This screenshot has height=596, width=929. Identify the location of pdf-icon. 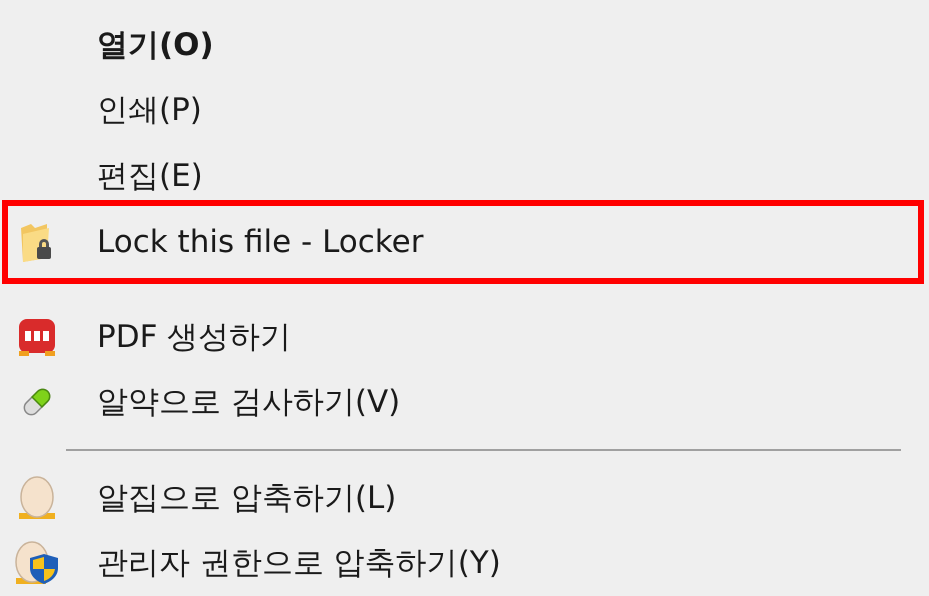
(36, 336).